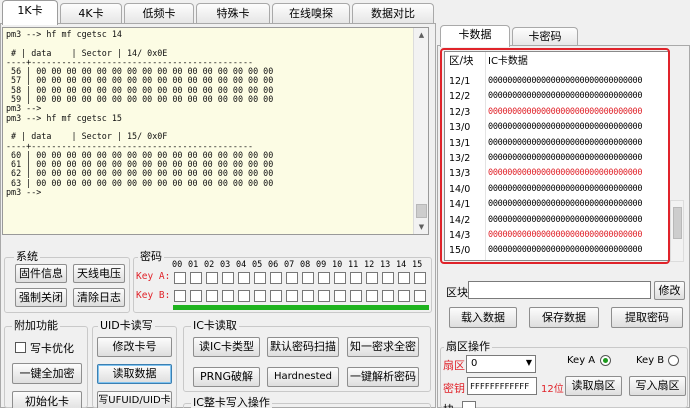  What do you see at coordinates (99, 297) in the screenshot?
I see `clear-log-button: 清除日志` at bounding box center [99, 297].